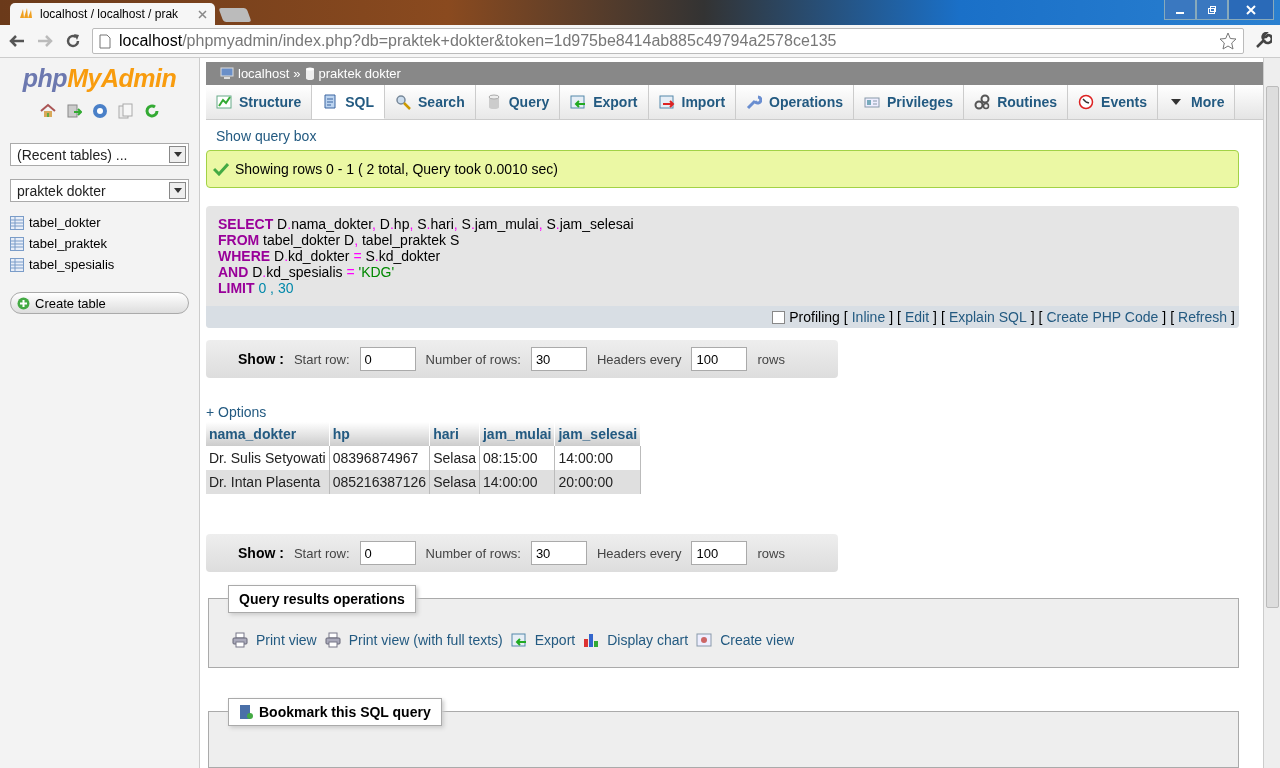 This screenshot has width=1280, height=768. Describe the element at coordinates (1196, 102) in the screenshot. I see `nav-tab: More` at that location.